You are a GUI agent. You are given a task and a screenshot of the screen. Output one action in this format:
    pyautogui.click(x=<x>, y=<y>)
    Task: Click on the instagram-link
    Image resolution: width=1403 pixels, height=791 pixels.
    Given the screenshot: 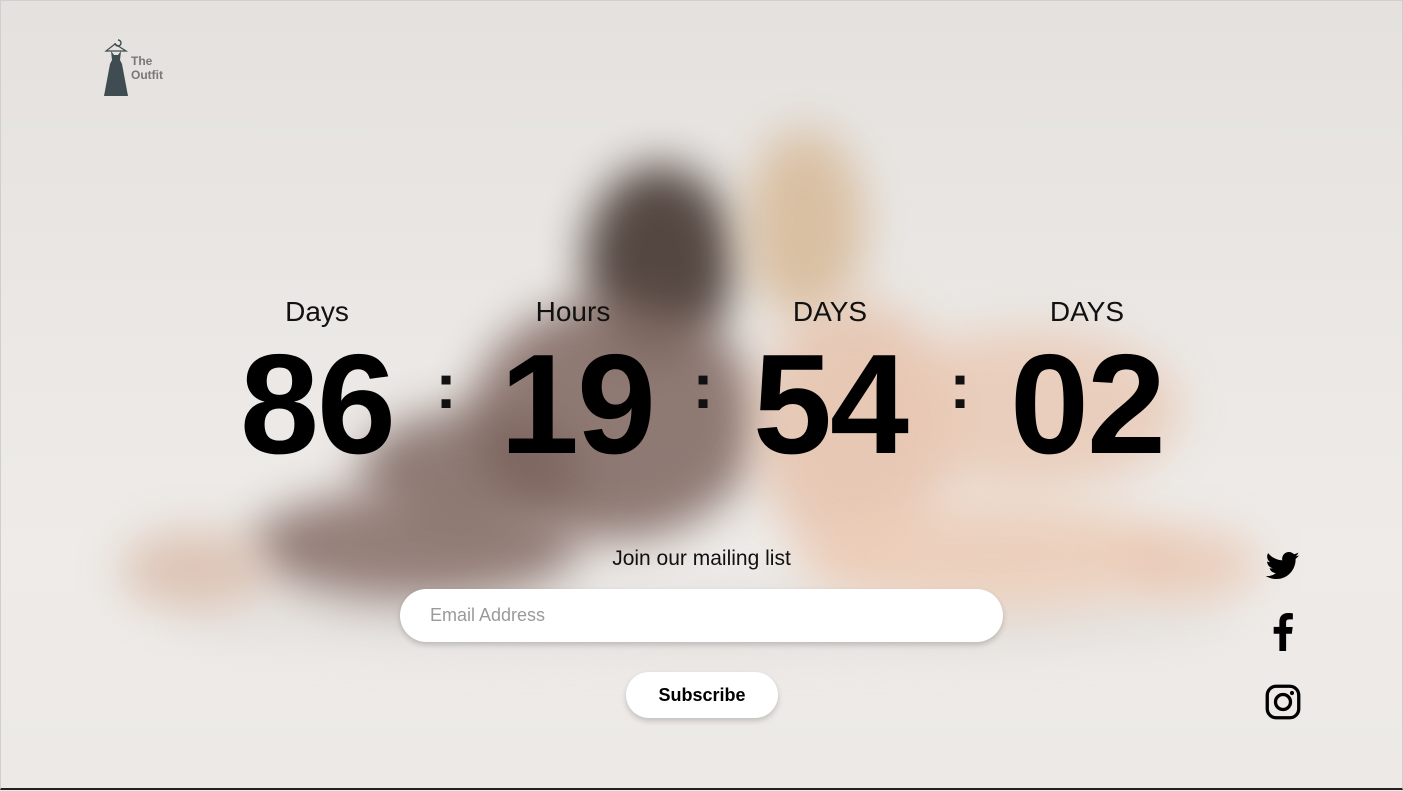 What is the action you would take?
    pyautogui.click(x=1283, y=702)
    